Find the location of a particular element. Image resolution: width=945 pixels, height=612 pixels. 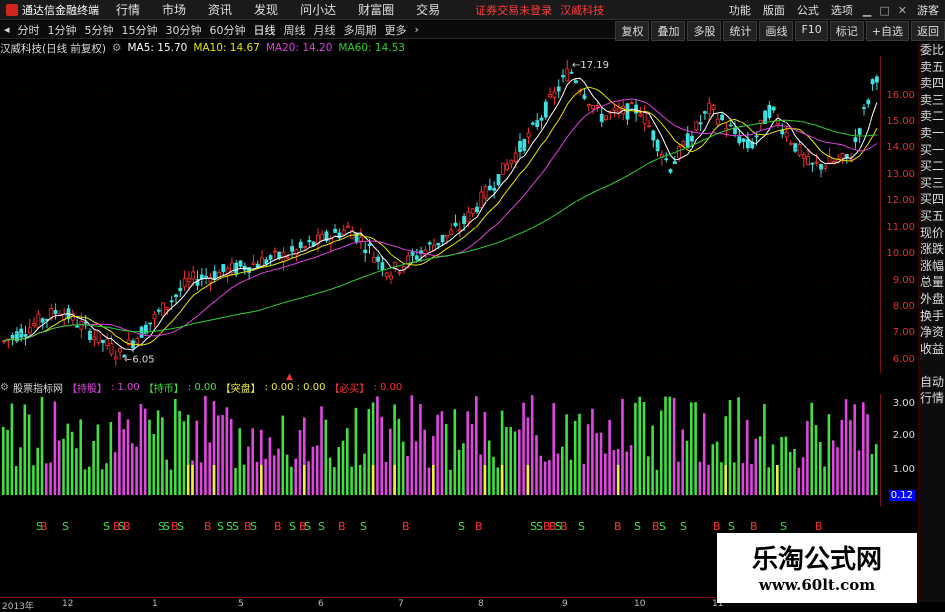

adjust-button: 复权 is located at coordinates (632, 31).